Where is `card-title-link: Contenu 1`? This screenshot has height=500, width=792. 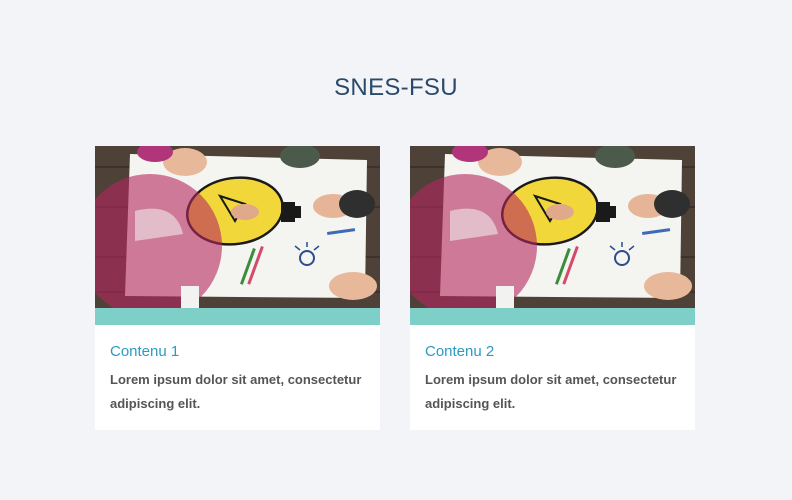
card-title-link: Contenu 1 is located at coordinates (144, 351).